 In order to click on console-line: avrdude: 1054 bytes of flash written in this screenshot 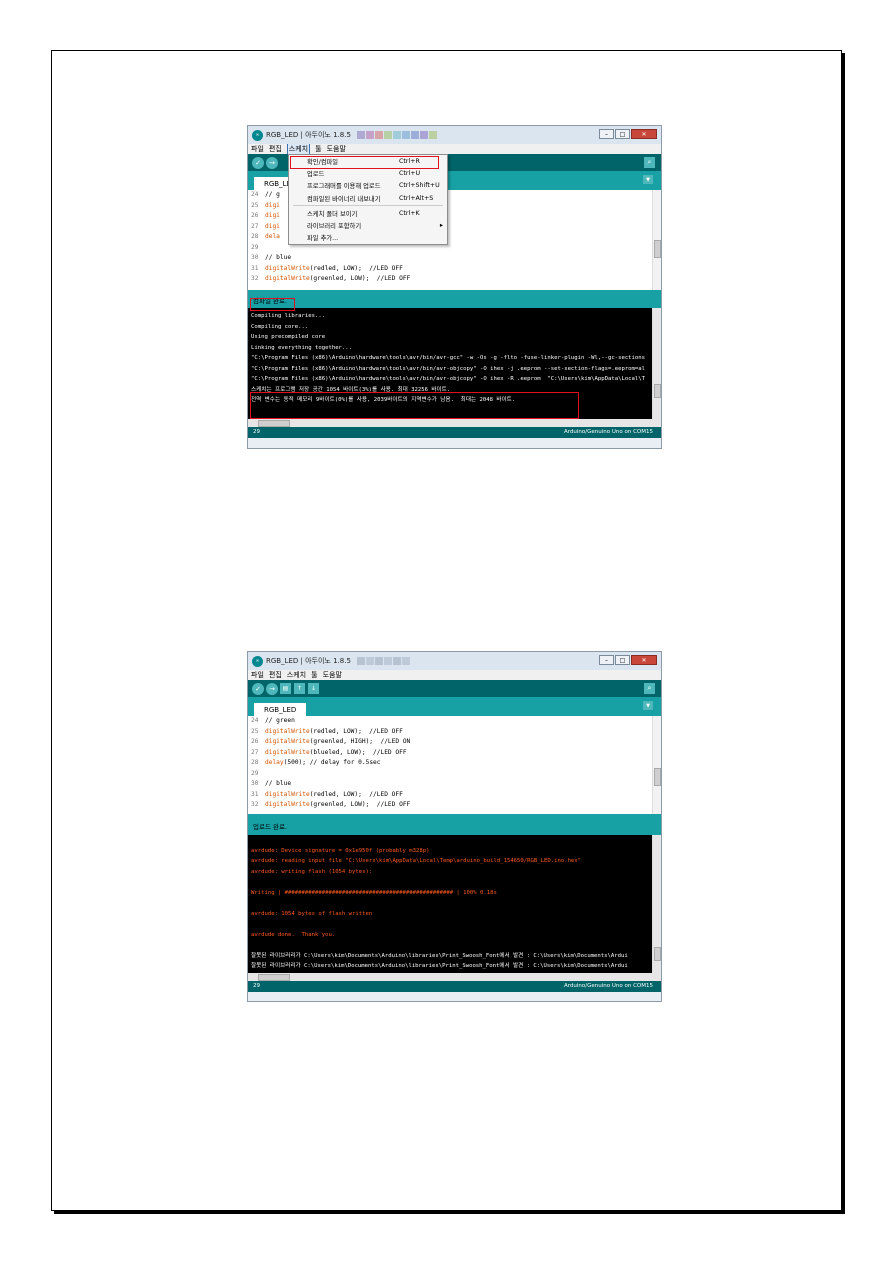, I will do `click(312, 913)`.